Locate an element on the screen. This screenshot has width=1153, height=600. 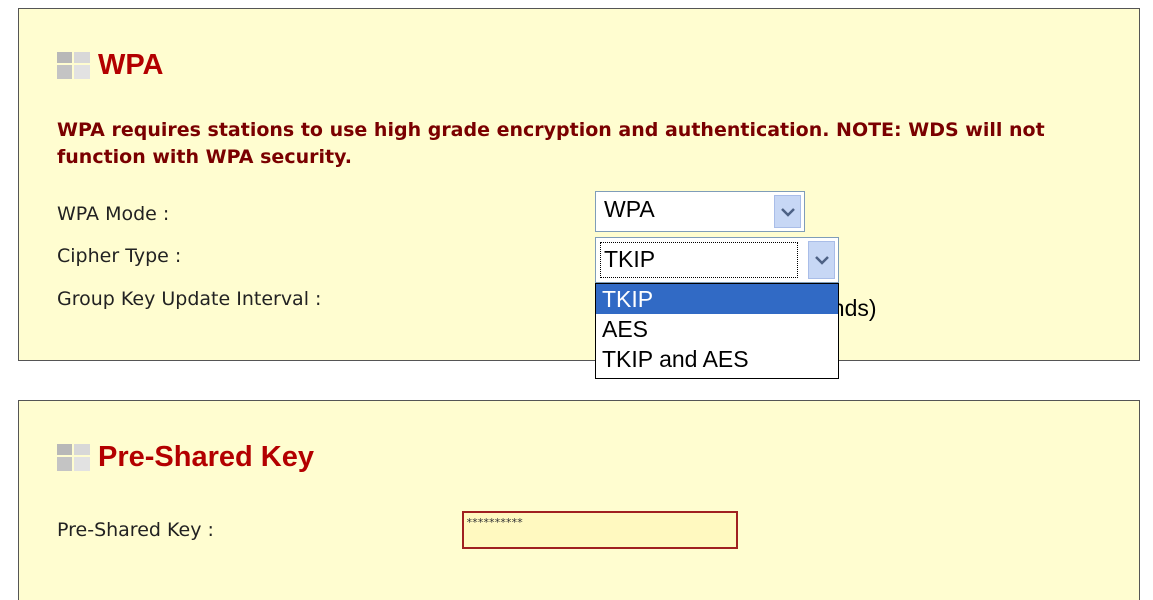
cipher-type-label: Cipher Type : is located at coordinates (119, 256).